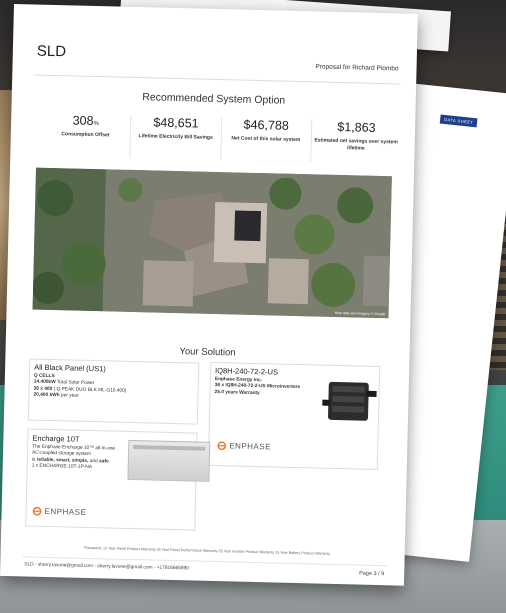 The image size is (506, 613). Describe the element at coordinates (43, 389) in the screenshot. I see `panel-count: 36 x 400` at that location.